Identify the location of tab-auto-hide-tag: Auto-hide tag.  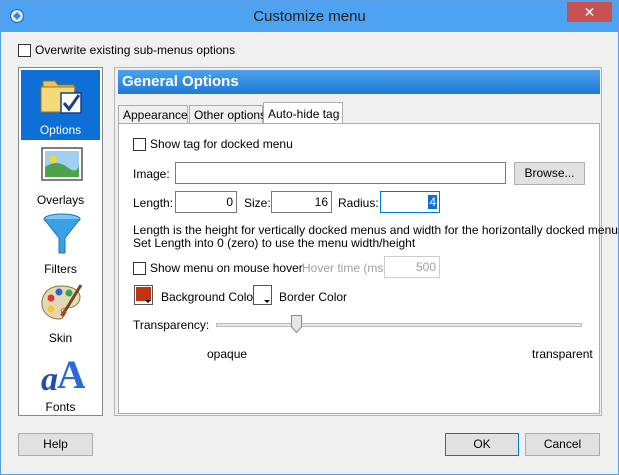
(303, 113).